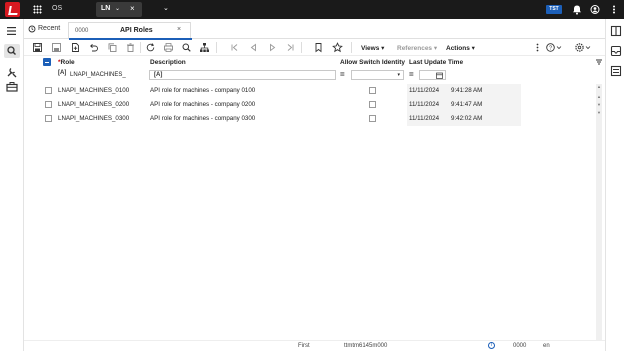 This screenshot has height=351, width=624. Describe the element at coordinates (432, 75) in the screenshot. I see `last-update-time-filter-input` at that location.